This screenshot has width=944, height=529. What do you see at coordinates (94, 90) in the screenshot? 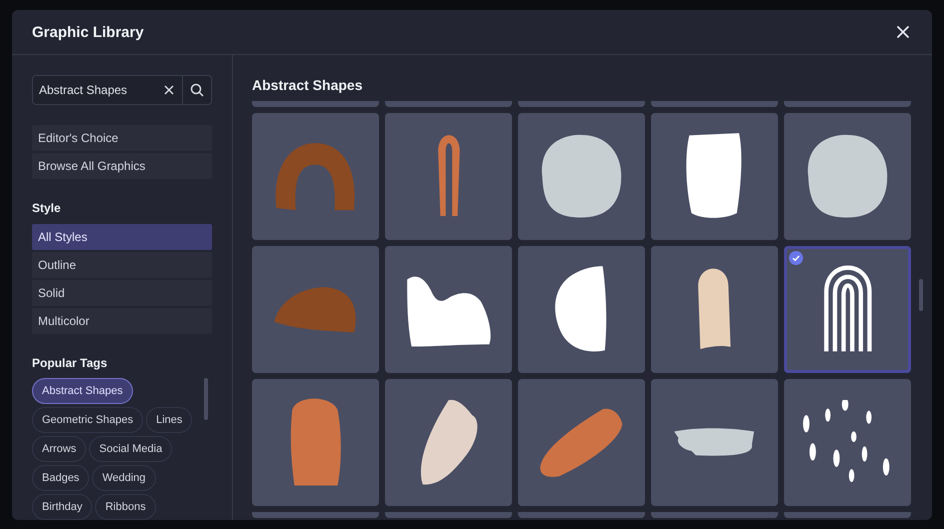
I see `search-field: Abstract Shapes` at bounding box center [94, 90].